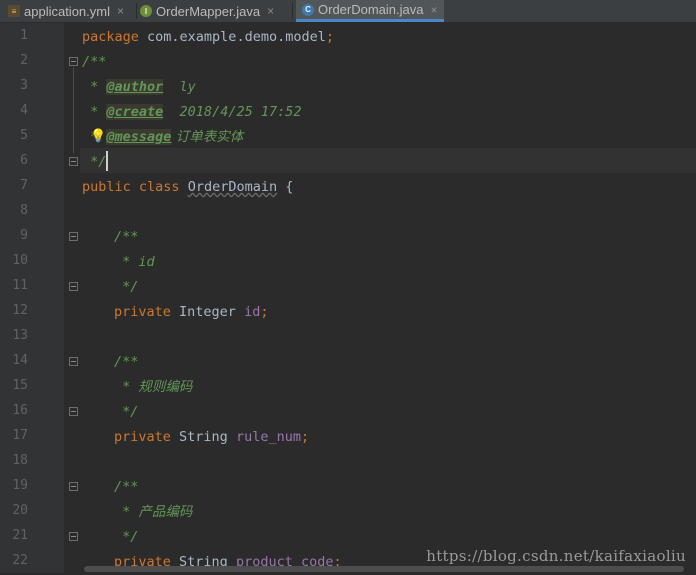 Image resolution: width=696 pixels, height=575 pixels. I want to click on code-line-4: * @create 2018/4/25 17:52, so click(191, 112).